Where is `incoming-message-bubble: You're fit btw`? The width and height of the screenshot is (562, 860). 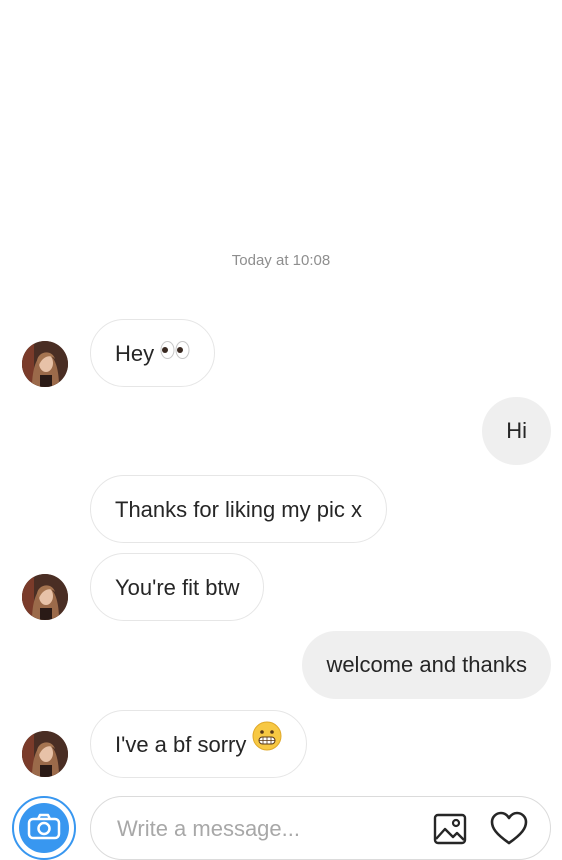 incoming-message-bubble: You're fit btw is located at coordinates (177, 587).